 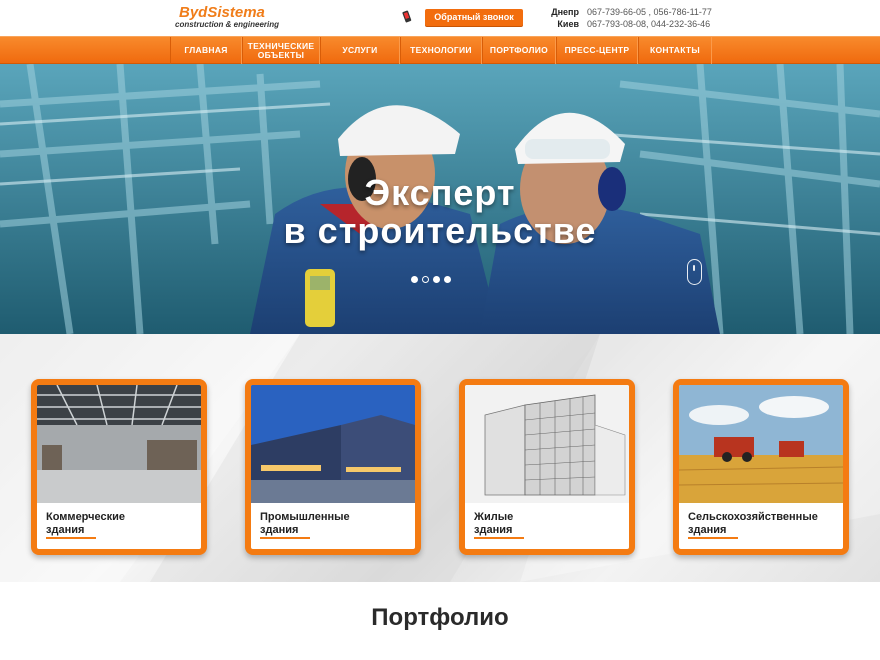 What do you see at coordinates (85, 517) in the screenshot?
I see `category-label-line1: Коммерческие` at bounding box center [85, 517].